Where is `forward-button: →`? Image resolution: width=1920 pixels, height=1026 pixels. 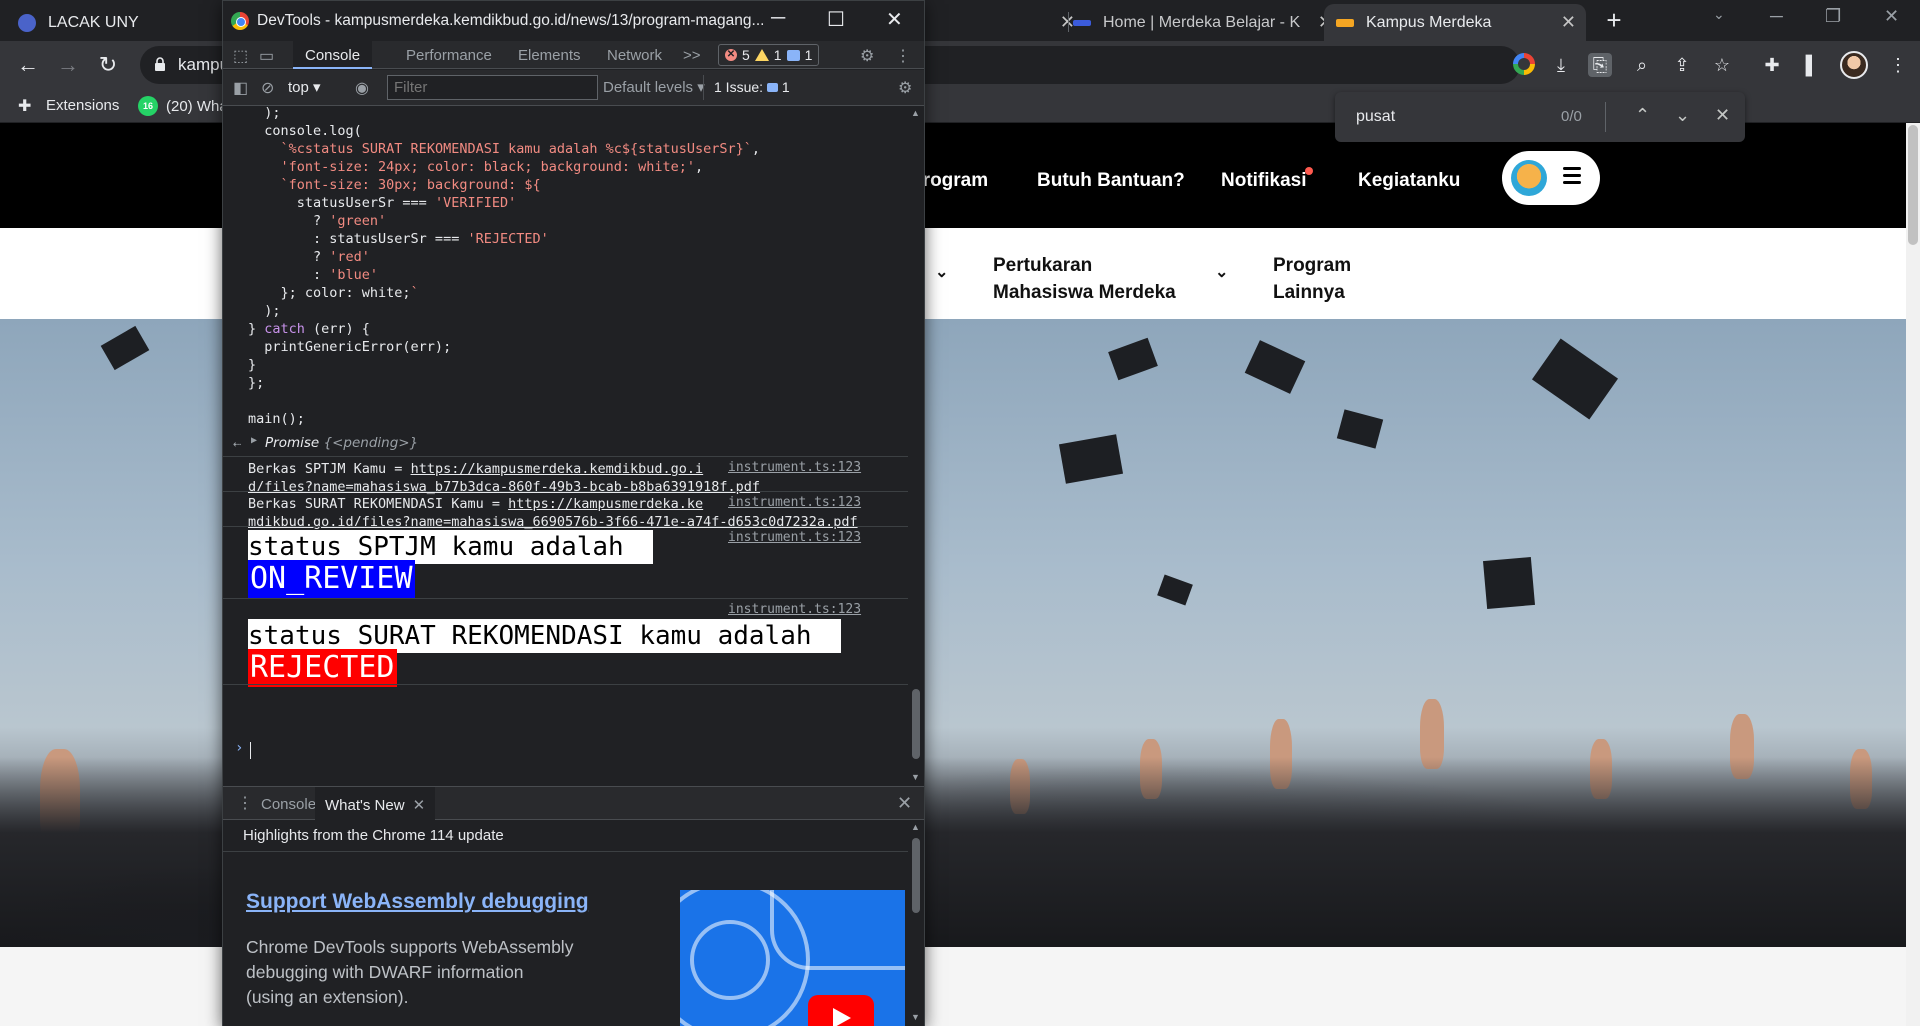 forward-button: → is located at coordinates (68, 65).